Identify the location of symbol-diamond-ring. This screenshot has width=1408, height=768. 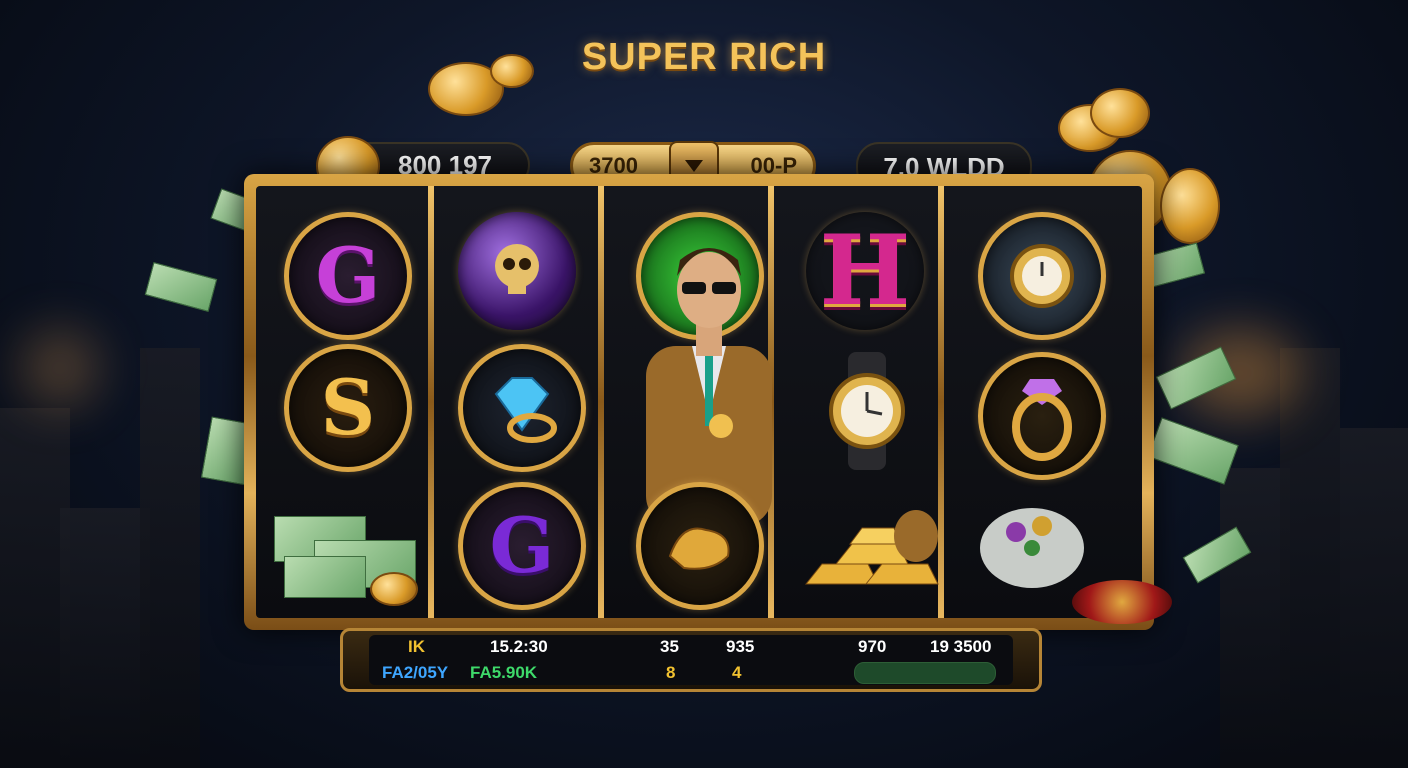
(522, 408).